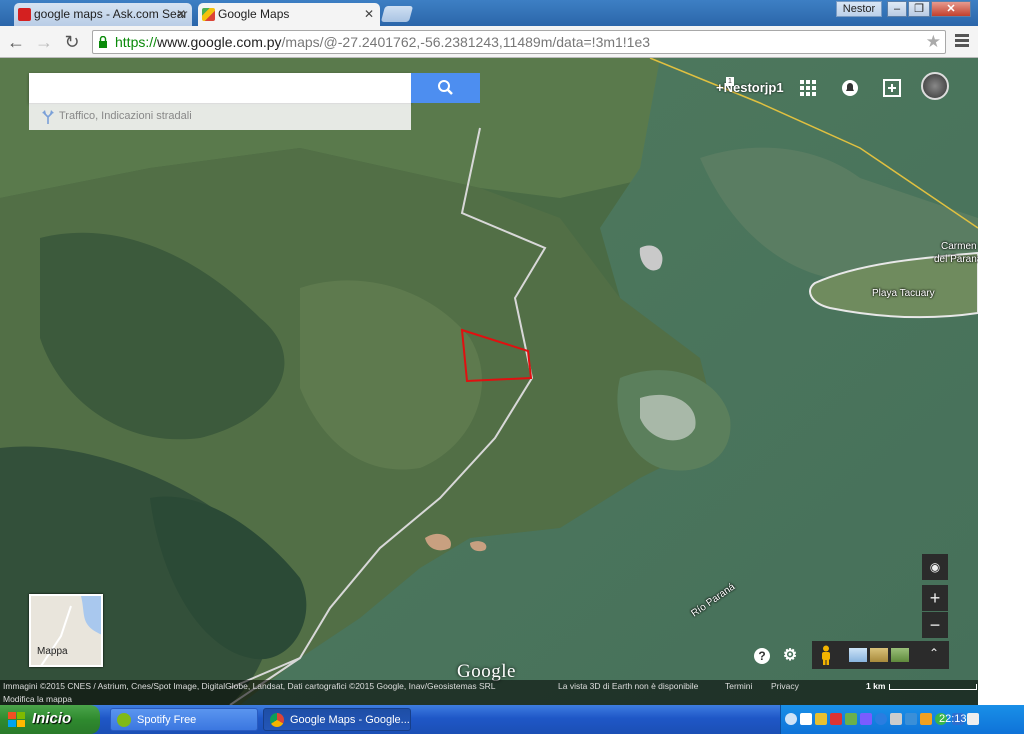 The image size is (1024, 734). I want to click on reload-icon: ↻, so click(72, 42).